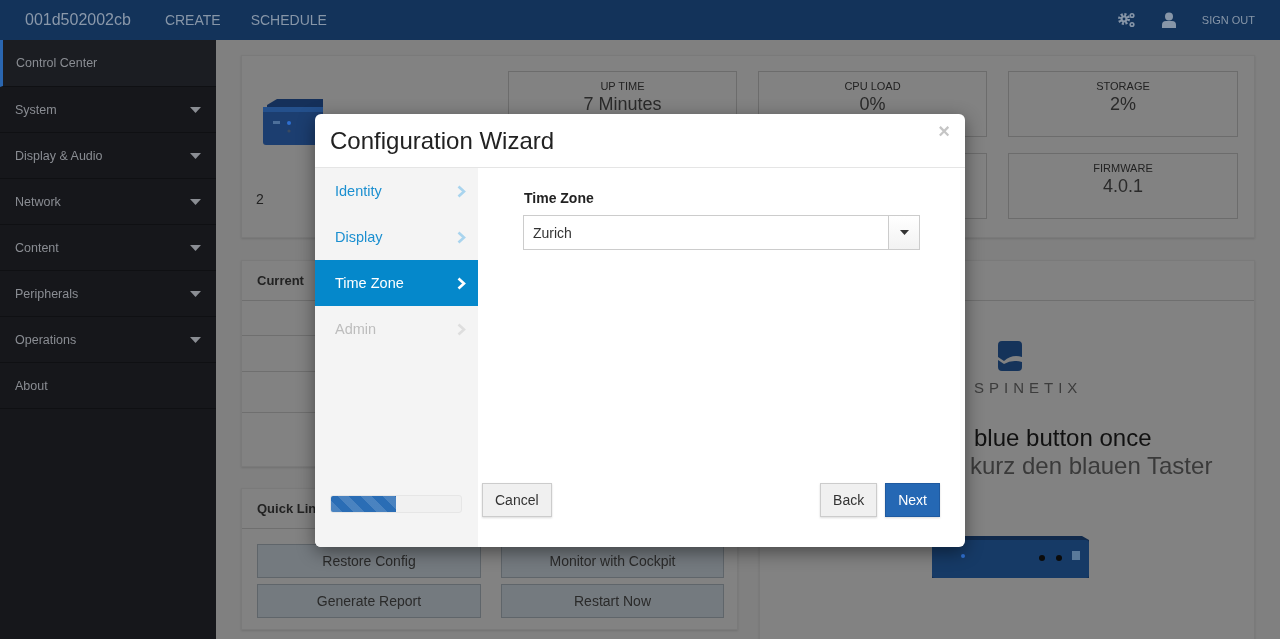 This screenshot has width=1280, height=639. What do you see at coordinates (622, 104) in the screenshot?
I see `stat-value: 7 Minutes` at bounding box center [622, 104].